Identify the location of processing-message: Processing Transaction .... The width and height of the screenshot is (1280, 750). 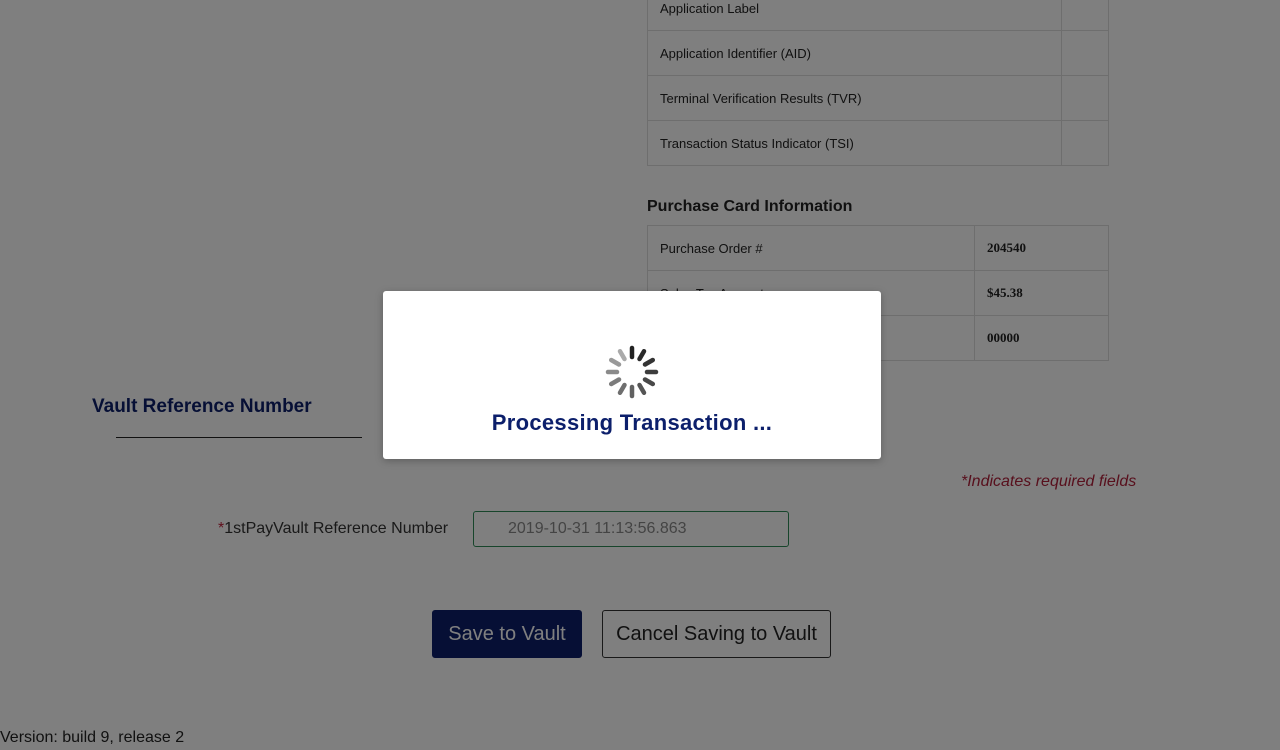
(632, 422).